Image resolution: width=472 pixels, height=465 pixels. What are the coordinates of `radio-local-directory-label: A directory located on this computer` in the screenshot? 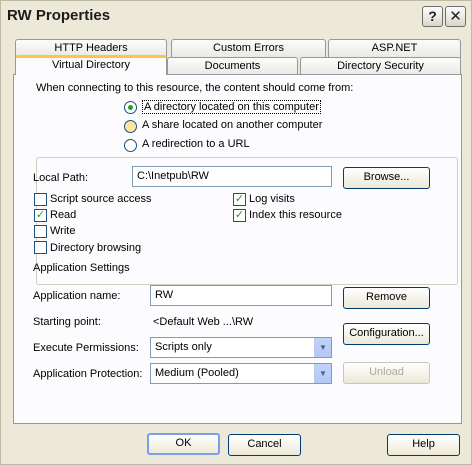 It's located at (231, 107).